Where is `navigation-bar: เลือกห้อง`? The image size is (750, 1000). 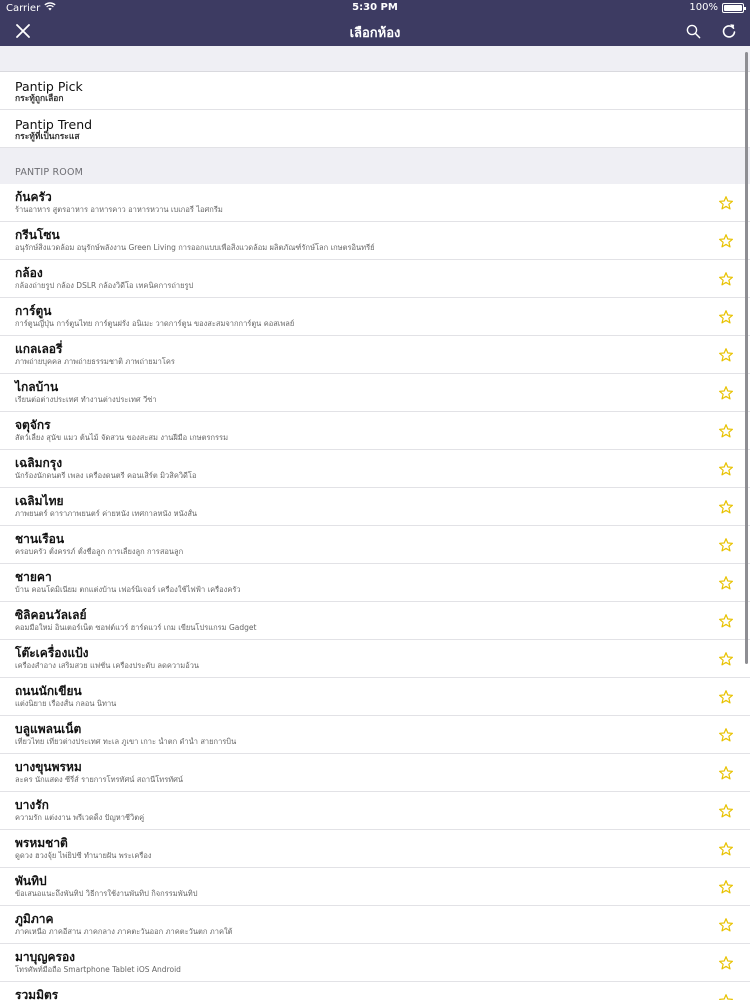 navigation-bar: เลือกห้อง is located at coordinates (375, 31).